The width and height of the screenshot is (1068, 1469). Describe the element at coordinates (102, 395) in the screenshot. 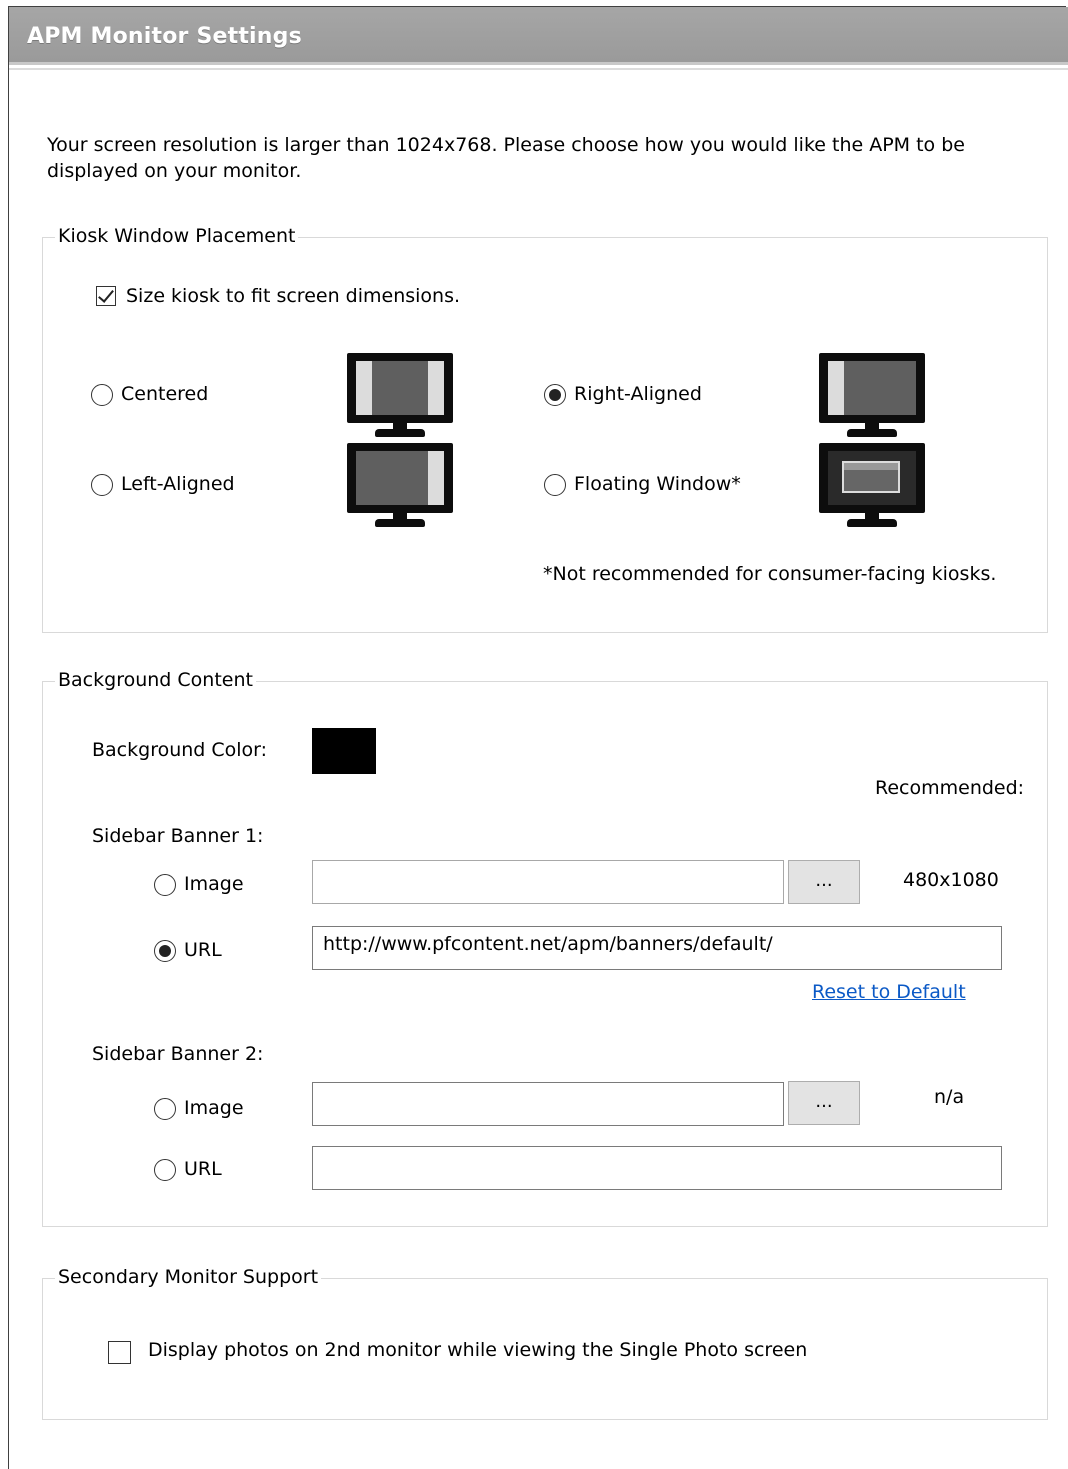

I see `centered-radio` at that location.